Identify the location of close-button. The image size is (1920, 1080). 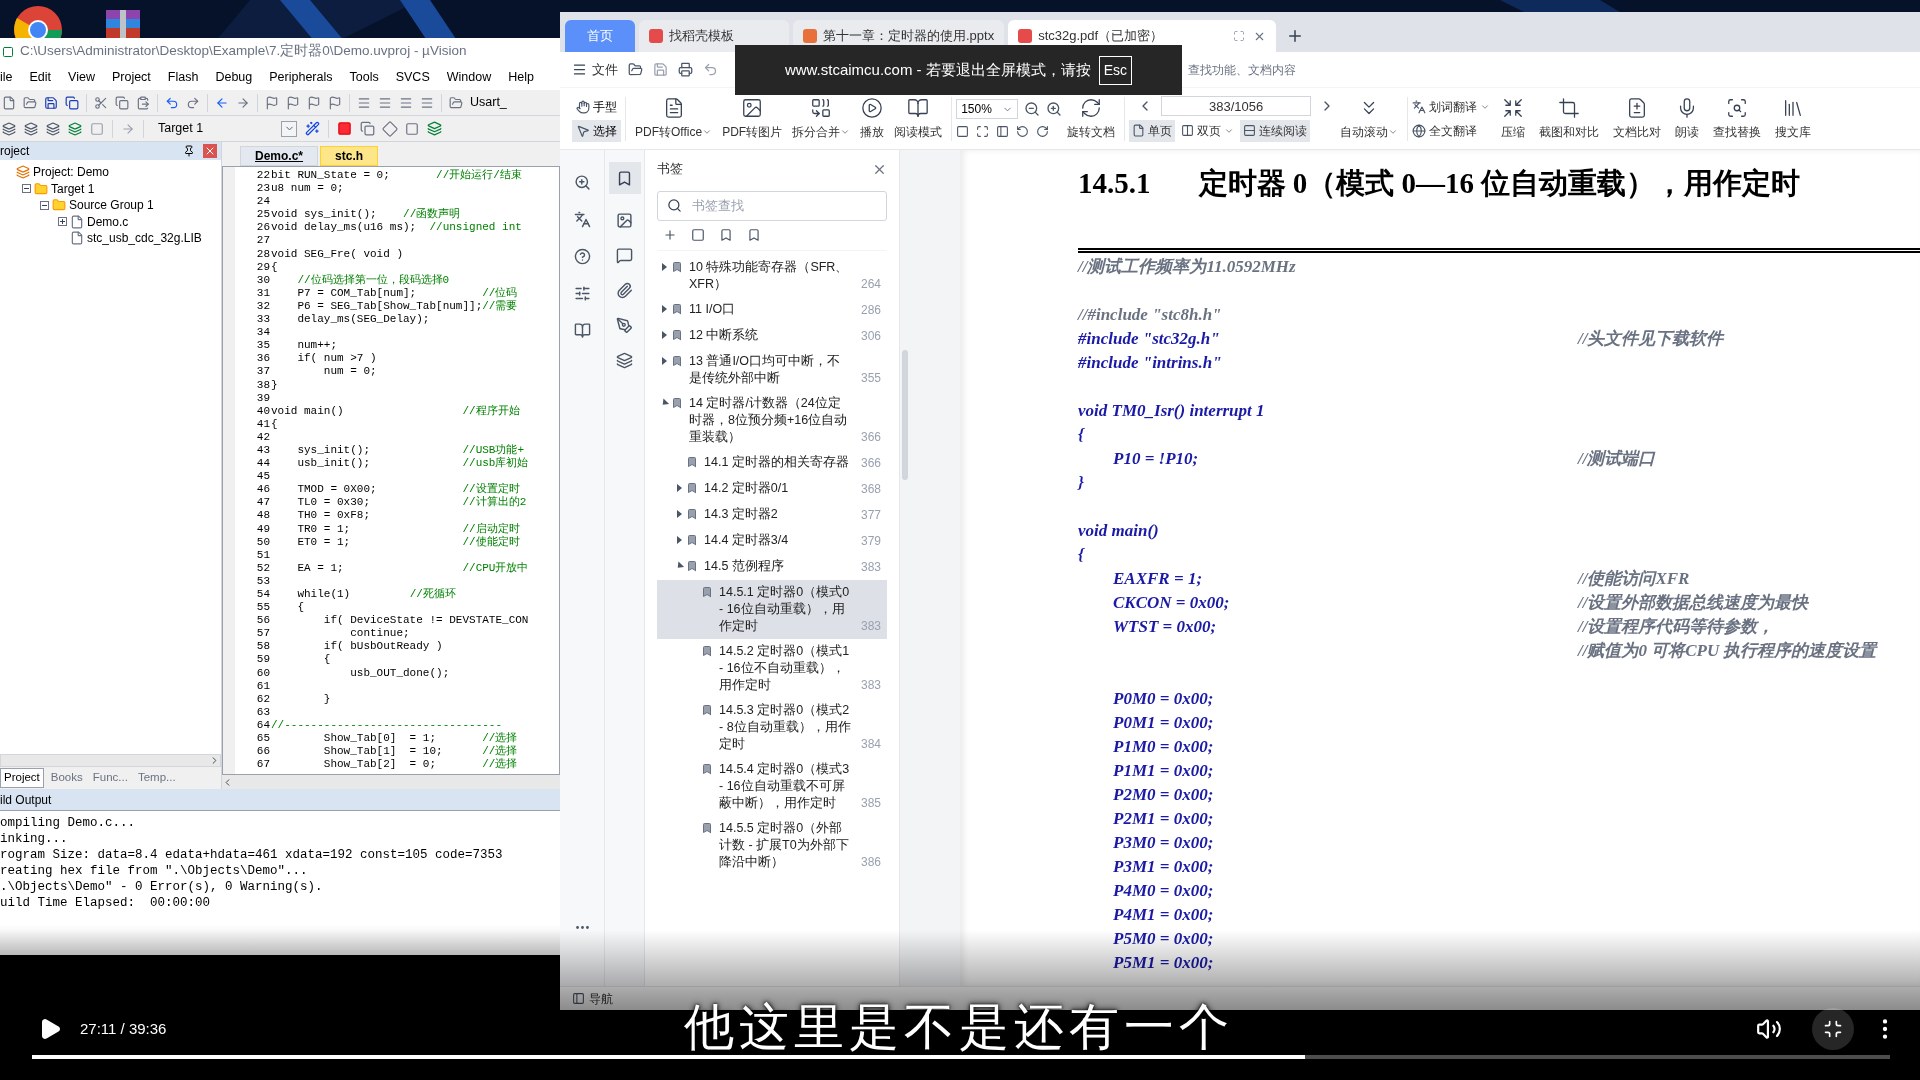
(210, 151).